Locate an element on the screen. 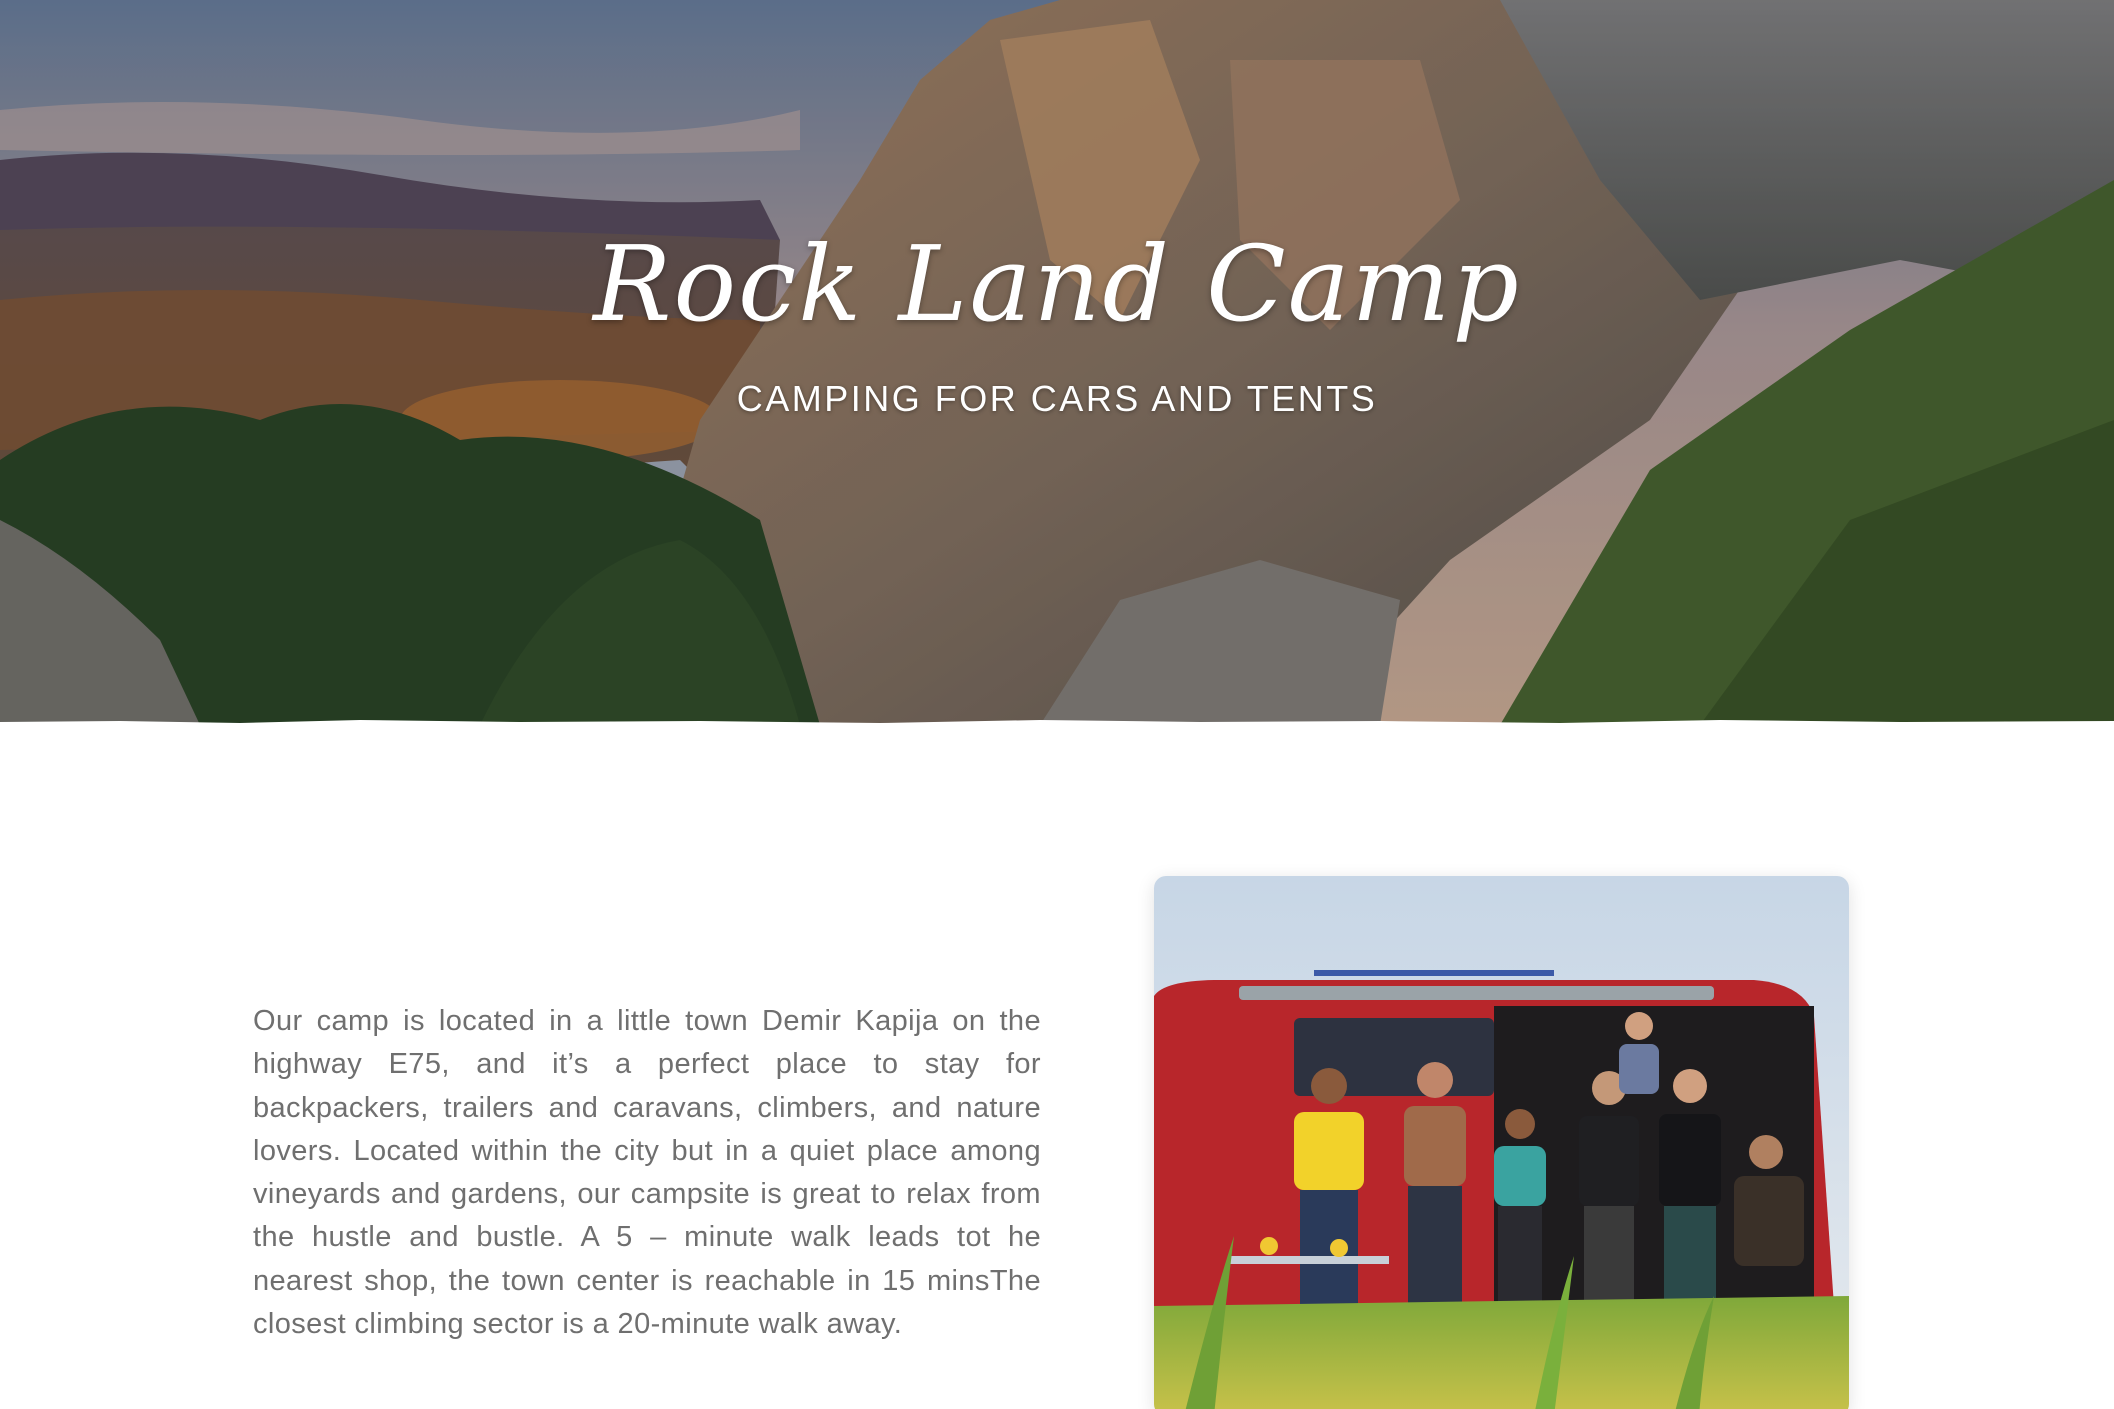 This screenshot has width=2114, height=1409. hero-torn-edge-divider is located at coordinates (1057, 730).